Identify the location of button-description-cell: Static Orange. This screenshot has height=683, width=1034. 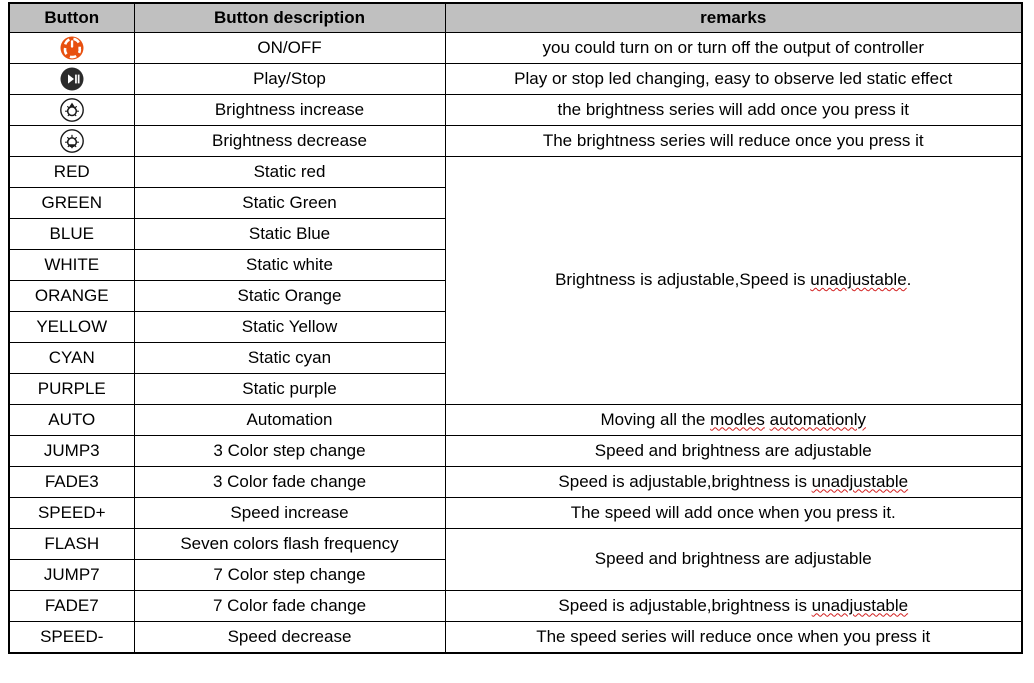
(289, 296).